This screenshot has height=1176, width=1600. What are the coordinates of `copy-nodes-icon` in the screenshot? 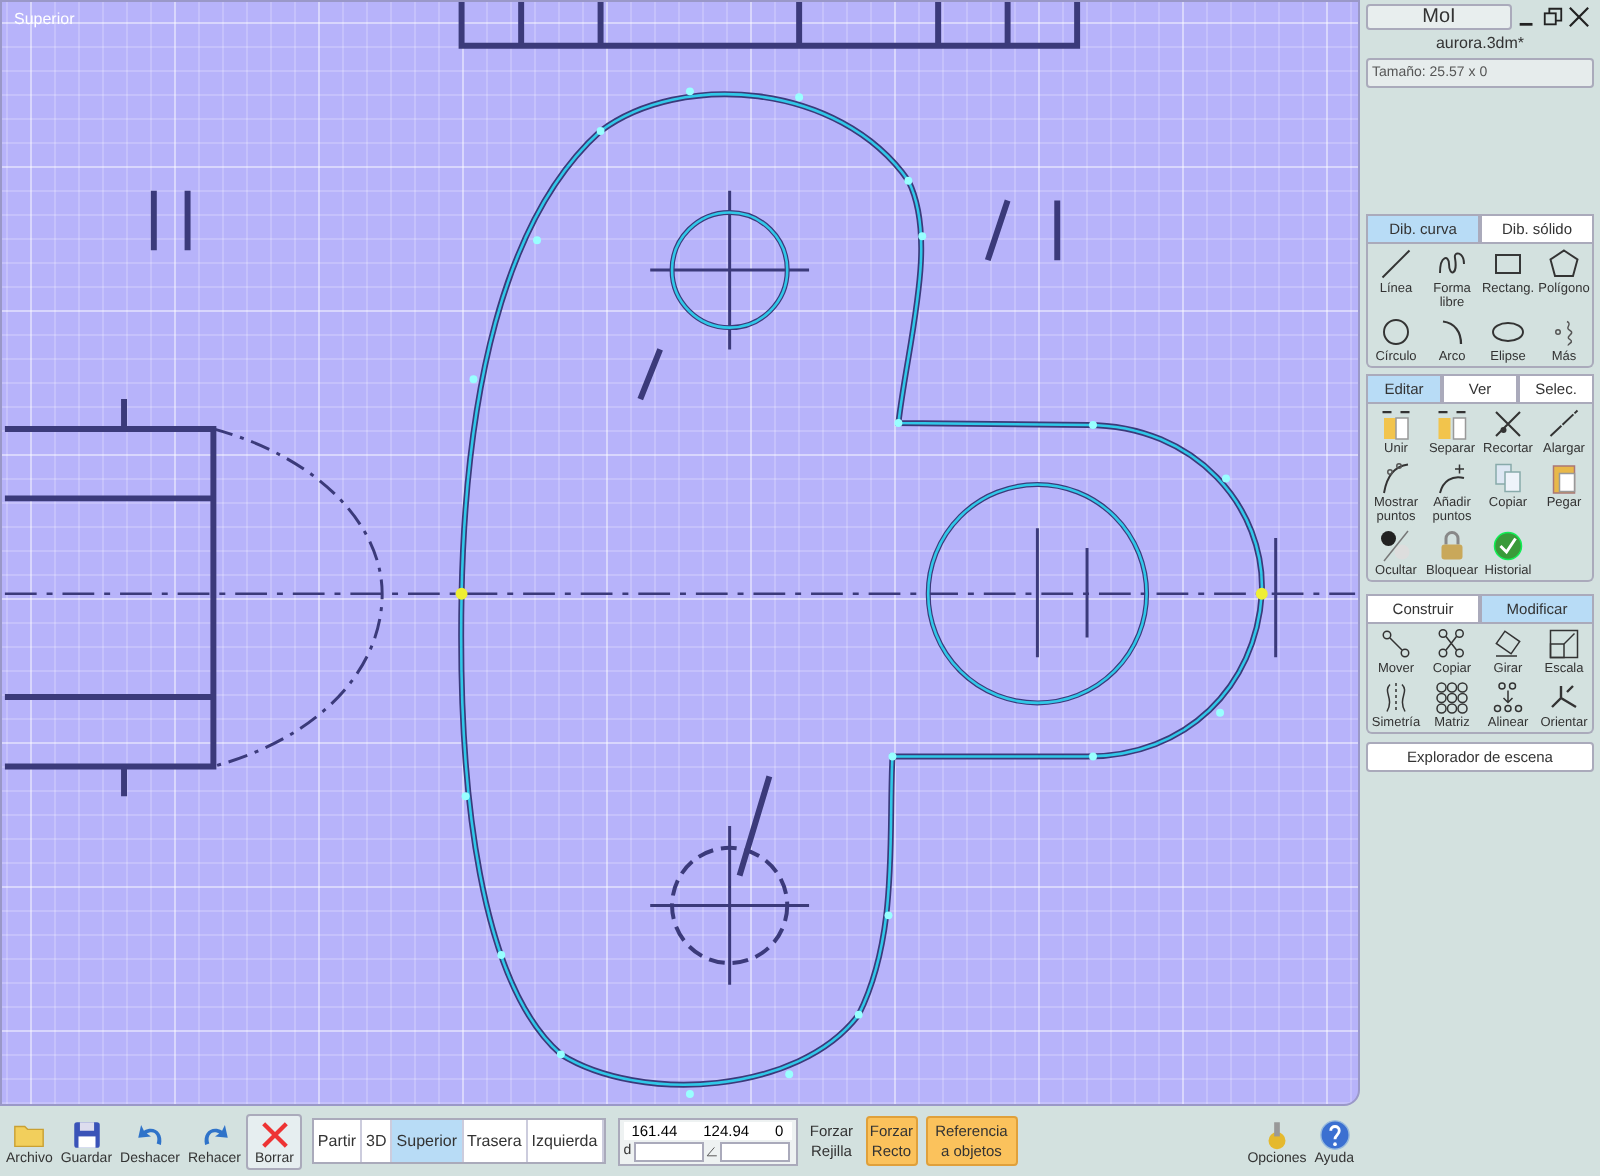 It's located at (1452, 644).